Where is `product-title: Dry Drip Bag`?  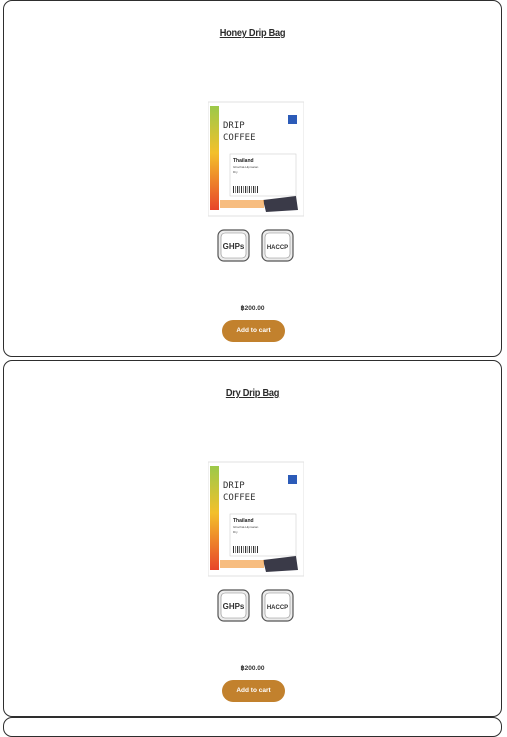
product-title: Dry Drip Bag is located at coordinates (252, 393).